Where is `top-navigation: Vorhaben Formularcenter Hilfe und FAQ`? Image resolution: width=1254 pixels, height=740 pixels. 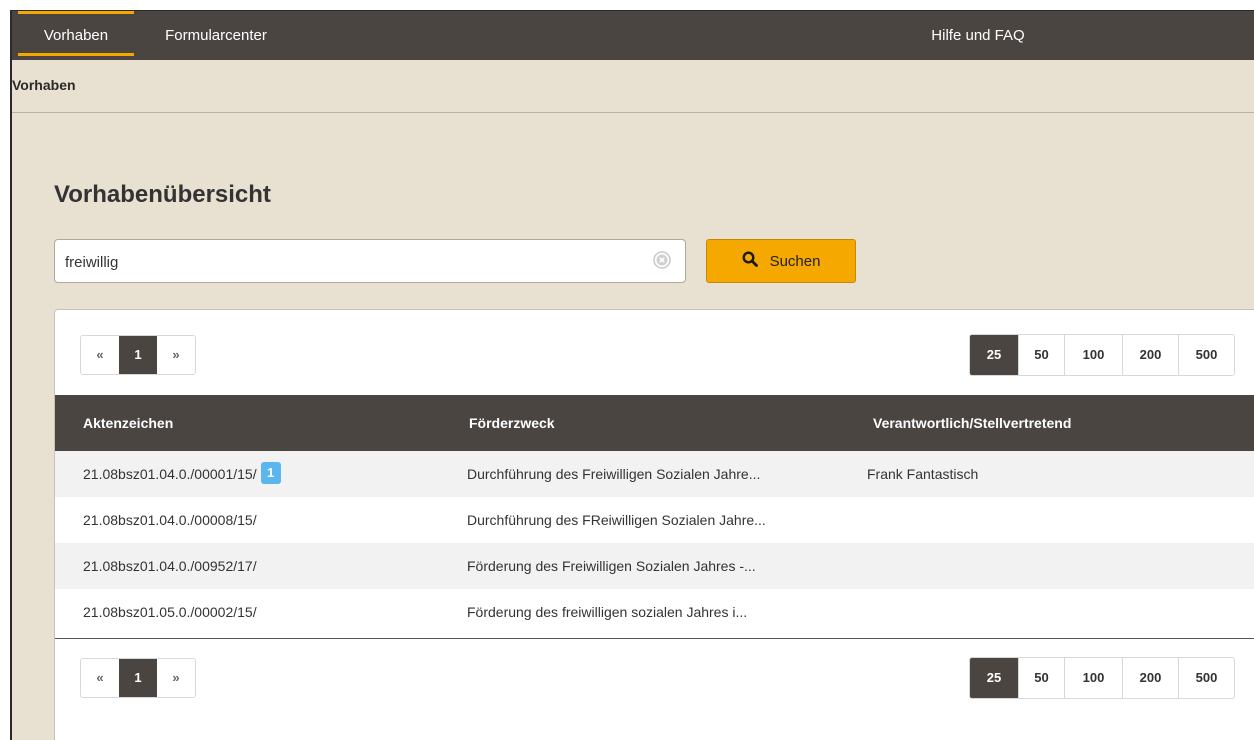 top-navigation: Vorhaben Formularcenter Hilfe und FAQ is located at coordinates (633, 35).